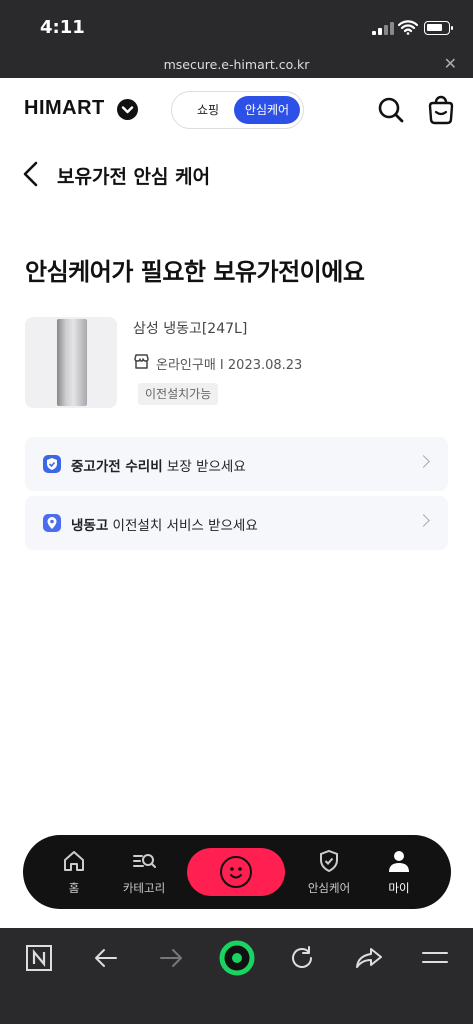  I want to click on search-icon, so click(391, 110).